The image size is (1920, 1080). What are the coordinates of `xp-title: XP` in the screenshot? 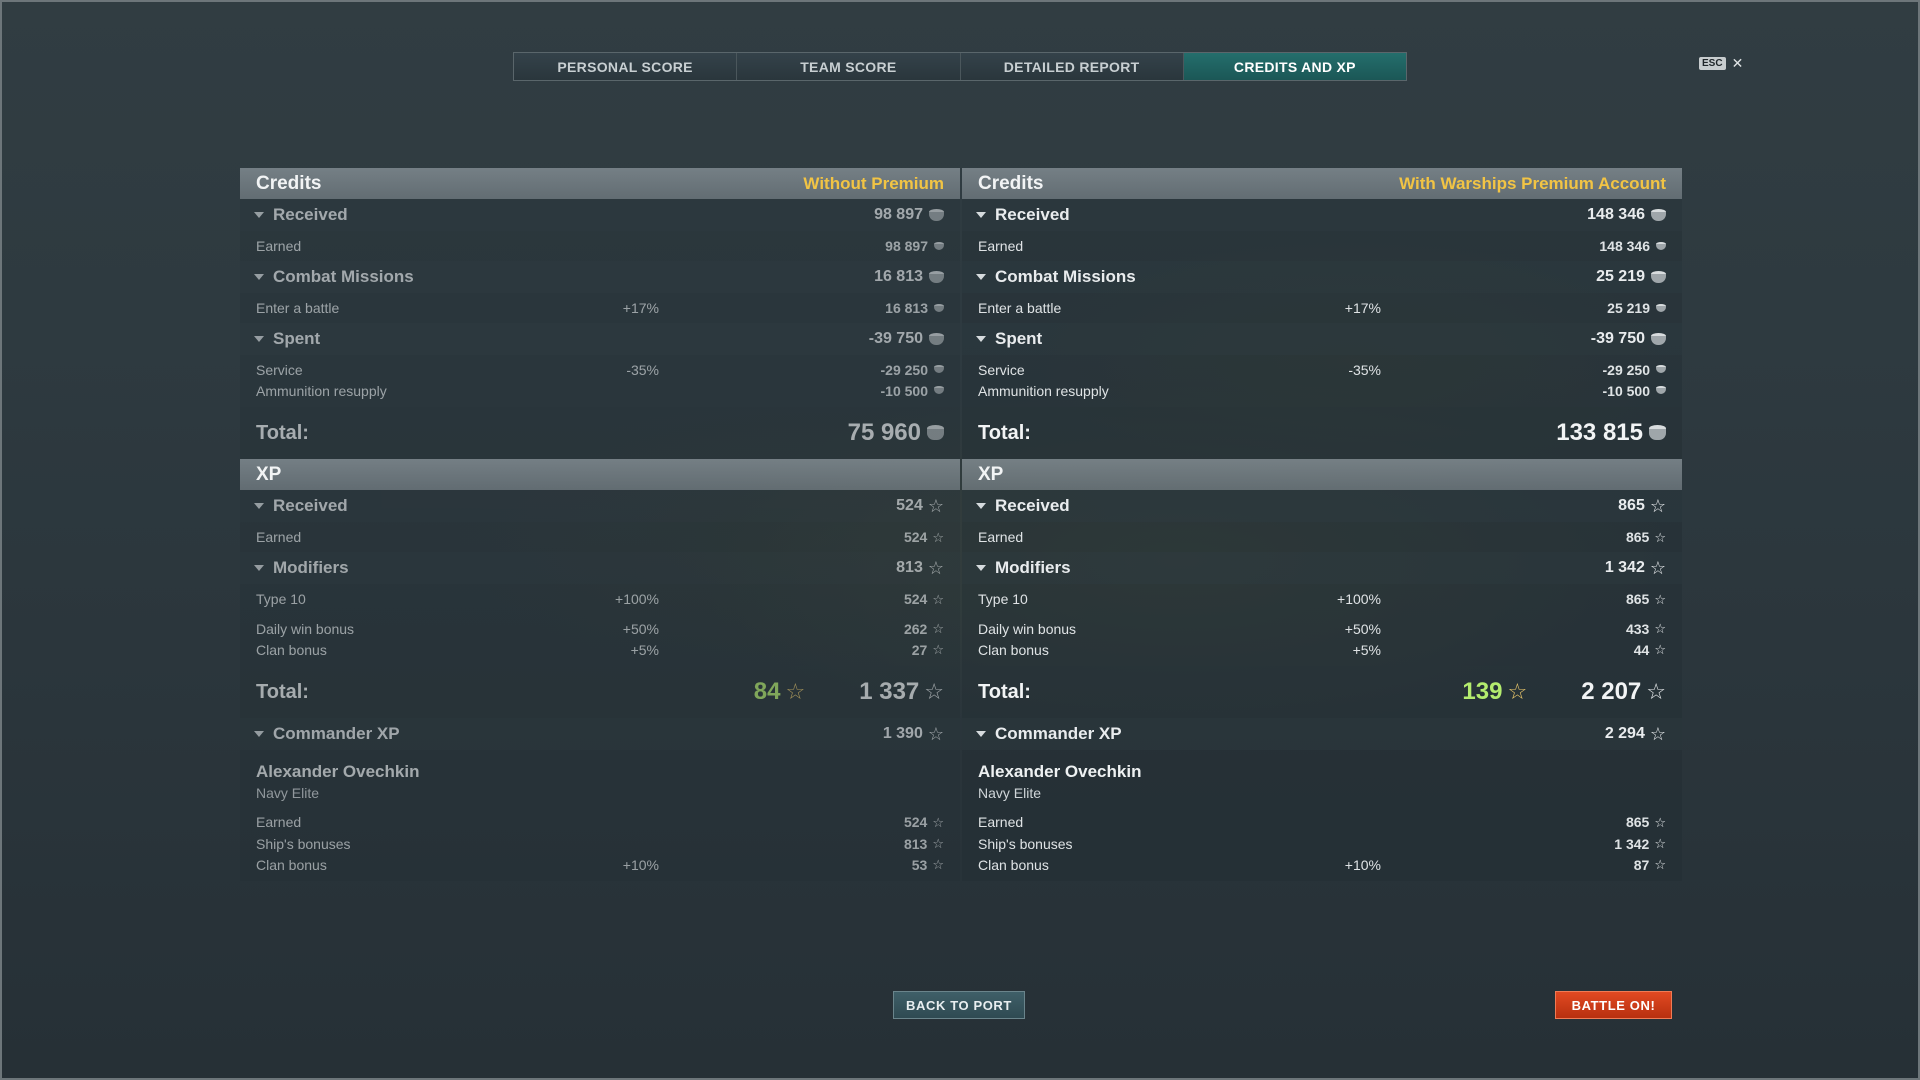 It's located at (991, 474).